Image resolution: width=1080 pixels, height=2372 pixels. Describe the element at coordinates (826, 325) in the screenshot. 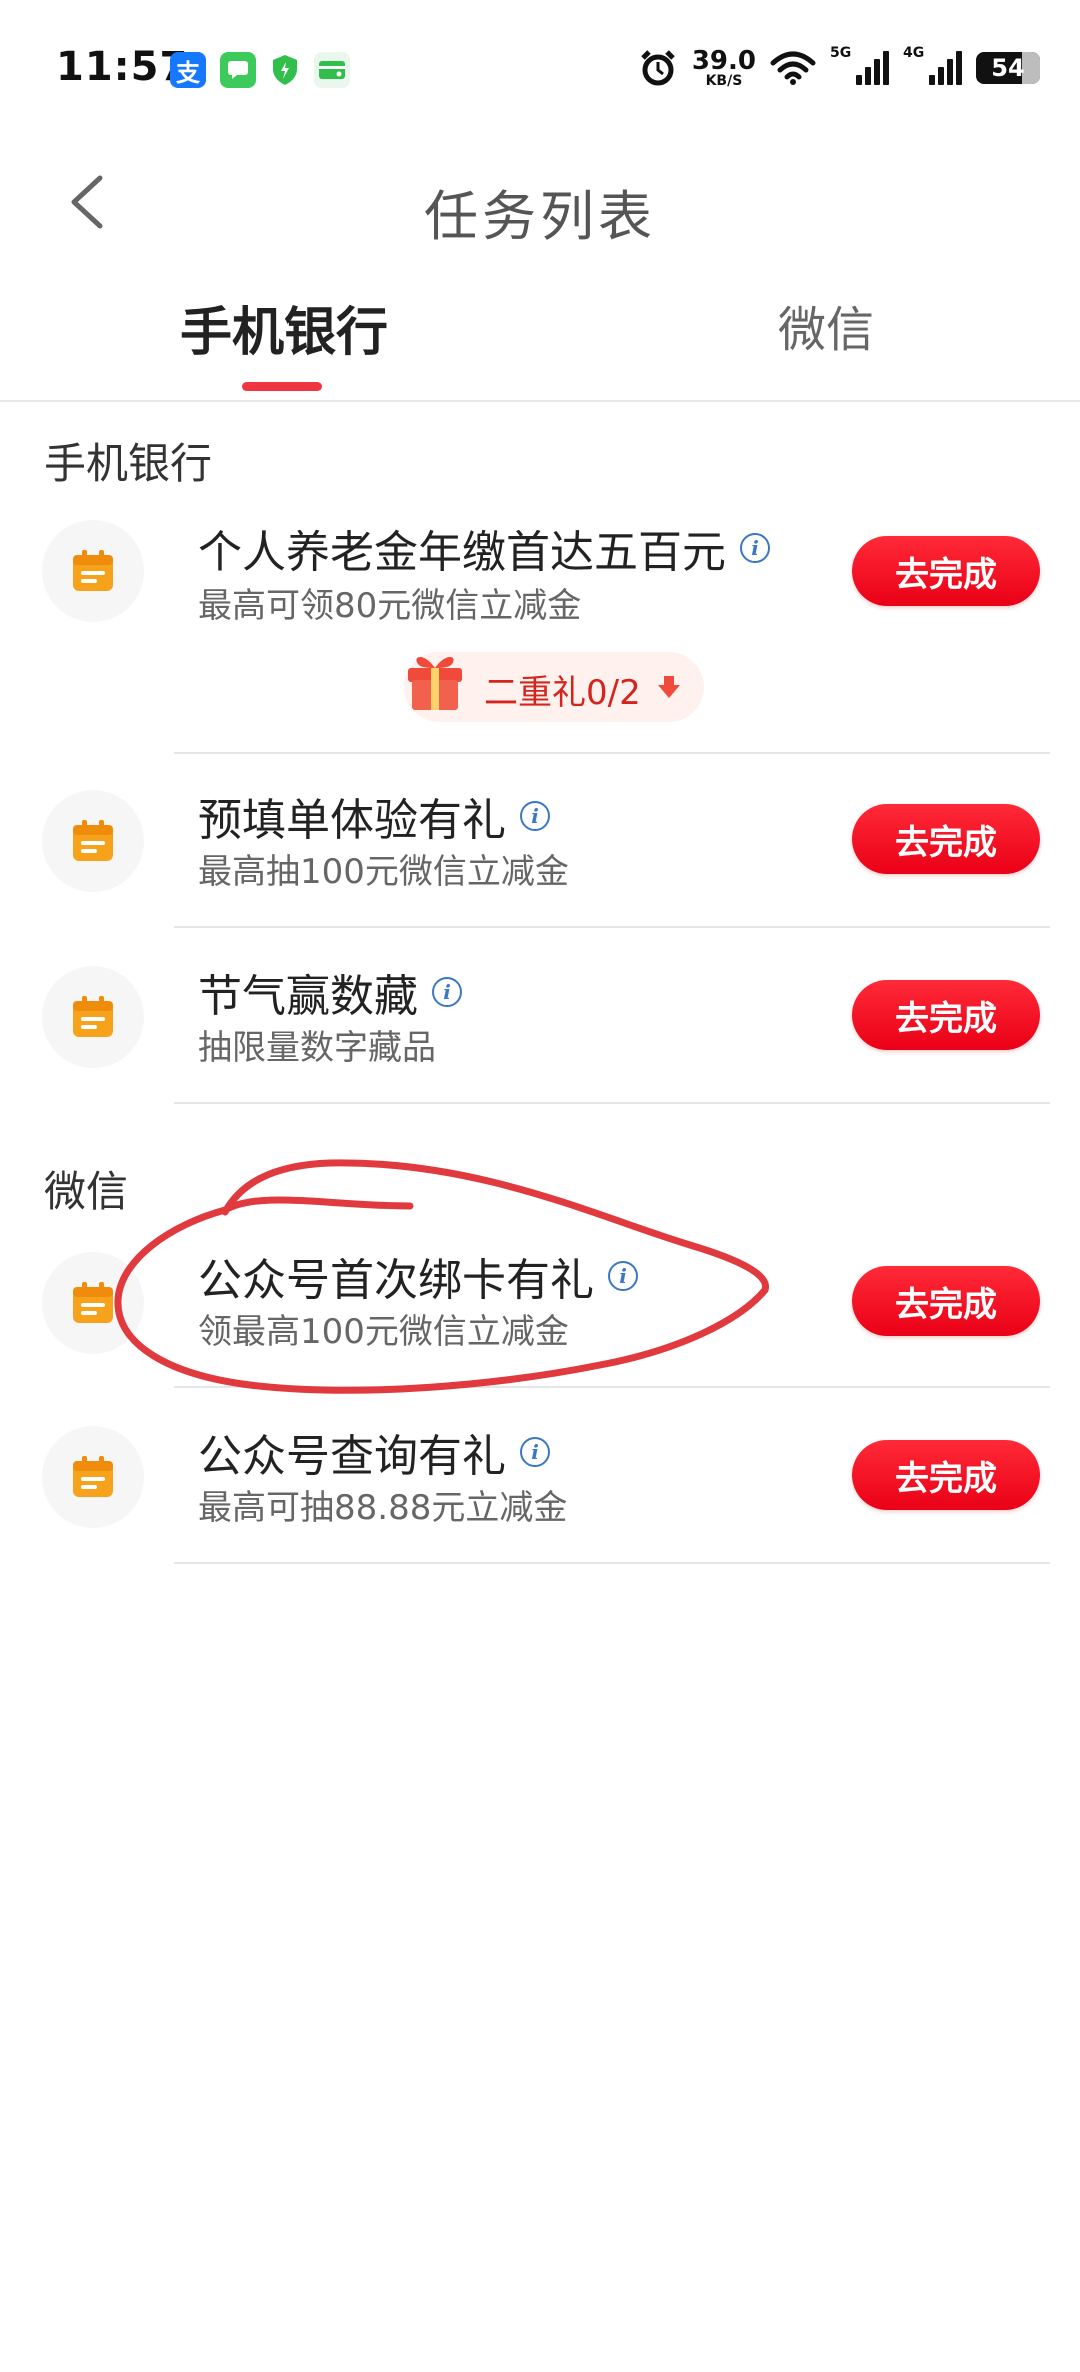

I see `tab-wechat: 微信` at that location.